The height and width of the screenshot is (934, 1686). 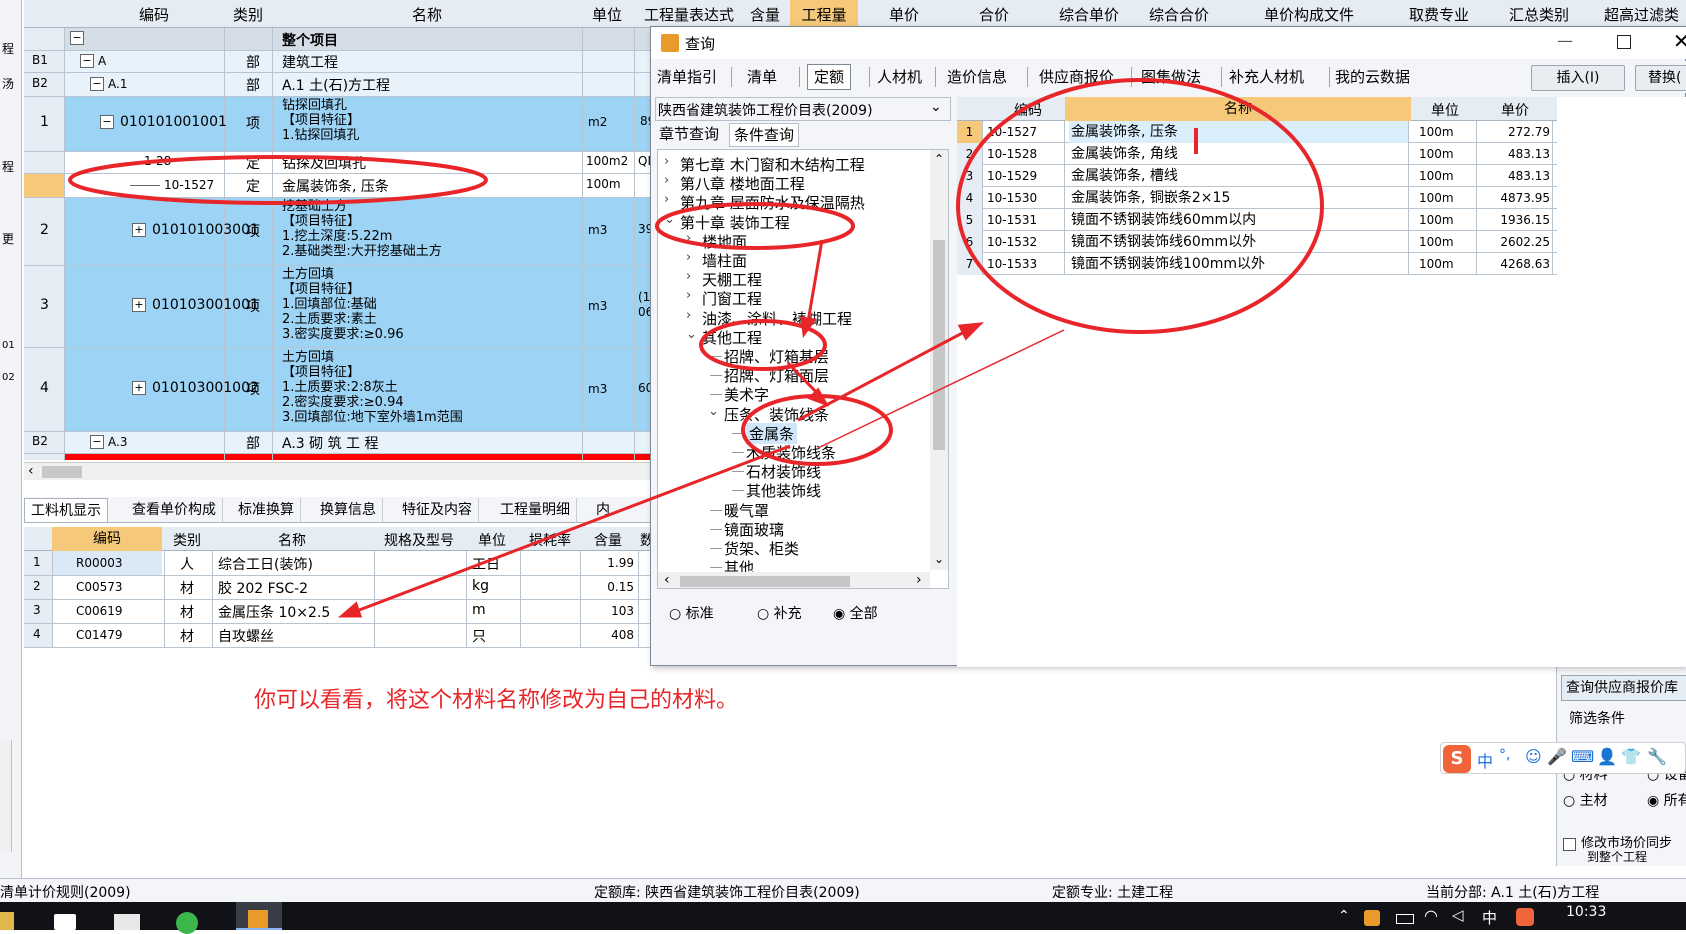 I want to click on mat-header-content: 含量, so click(x=608, y=540).